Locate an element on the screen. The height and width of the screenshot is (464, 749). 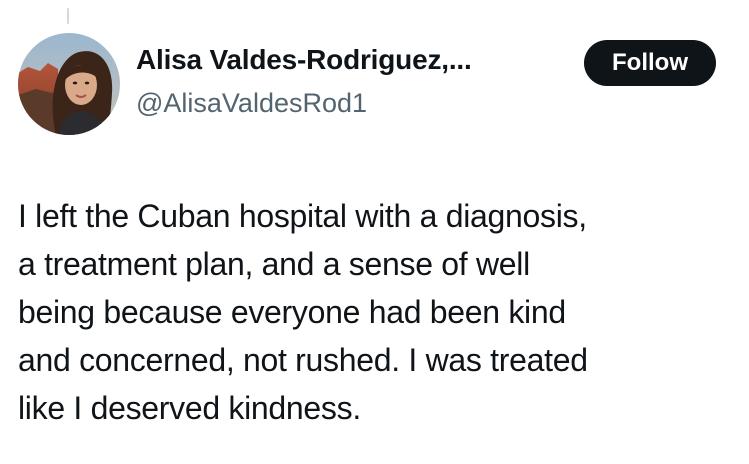
thread-connector-line is located at coordinates (68, 16).